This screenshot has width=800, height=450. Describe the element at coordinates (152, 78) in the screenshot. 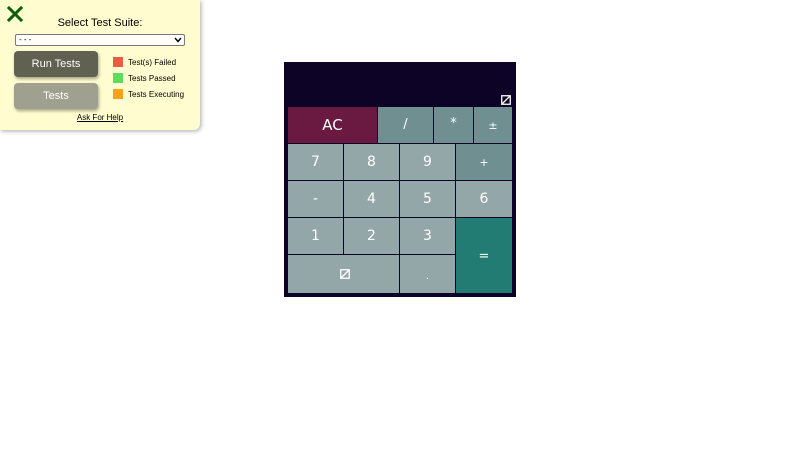

I see `legend-passed-label: Tests Passed` at that location.